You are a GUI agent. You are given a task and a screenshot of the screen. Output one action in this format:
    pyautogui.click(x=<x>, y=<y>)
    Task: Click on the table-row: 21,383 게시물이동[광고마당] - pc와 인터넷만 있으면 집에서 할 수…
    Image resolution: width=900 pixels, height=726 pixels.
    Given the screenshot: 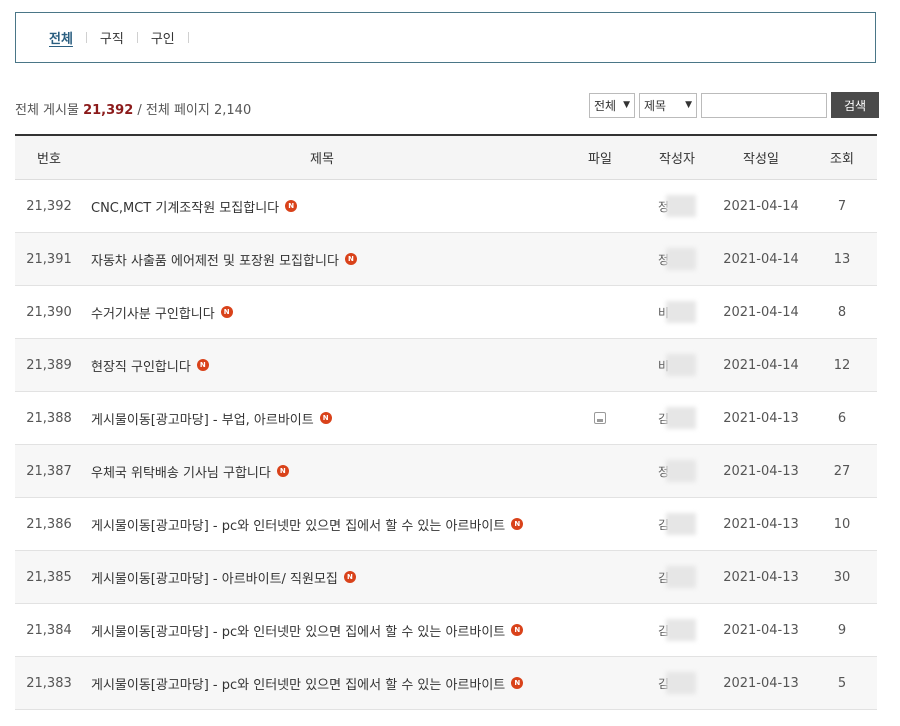 What is the action you would take?
    pyautogui.click(x=446, y=683)
    